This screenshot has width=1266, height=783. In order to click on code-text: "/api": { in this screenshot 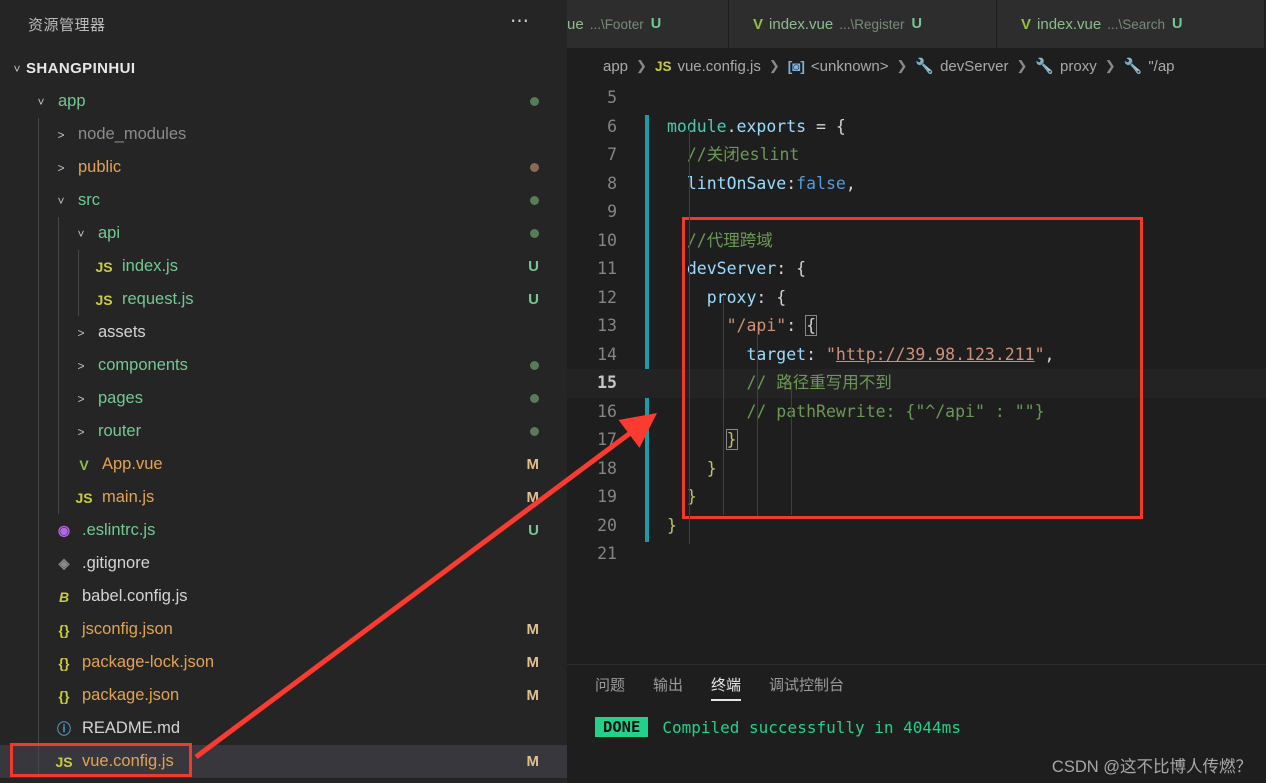, I will do `click(772, 325)`.